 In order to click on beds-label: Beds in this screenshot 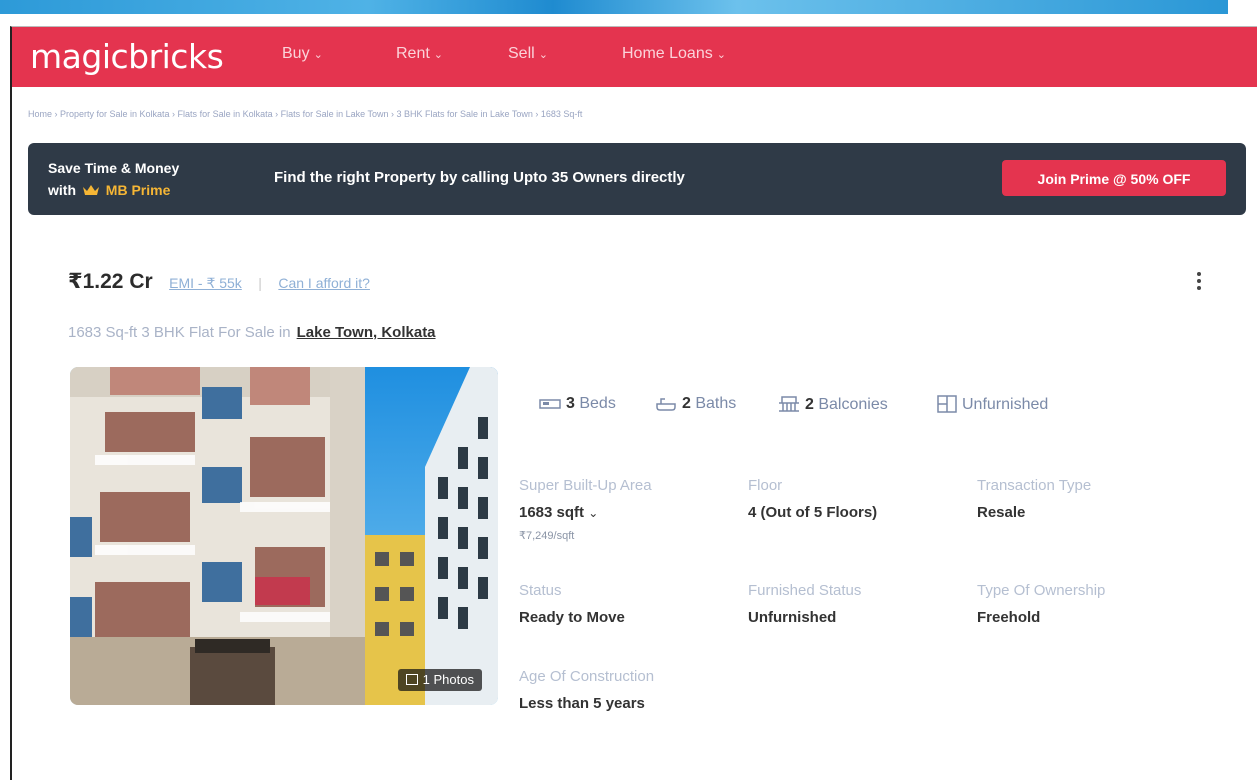, I will do `click(597, 403)`.